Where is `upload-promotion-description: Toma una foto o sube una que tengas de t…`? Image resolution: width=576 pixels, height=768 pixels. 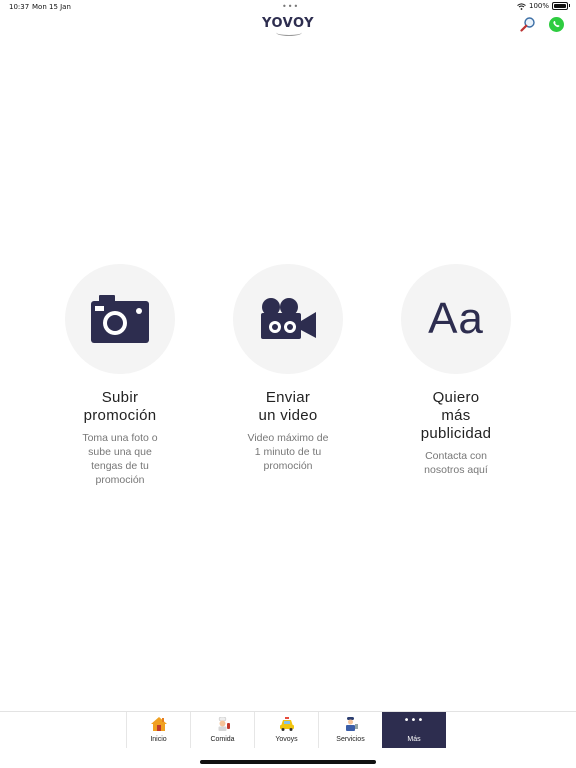
upload-promotion-description: Toma una foto o sube una que tengas de t… is located at coordinates (120, 459).